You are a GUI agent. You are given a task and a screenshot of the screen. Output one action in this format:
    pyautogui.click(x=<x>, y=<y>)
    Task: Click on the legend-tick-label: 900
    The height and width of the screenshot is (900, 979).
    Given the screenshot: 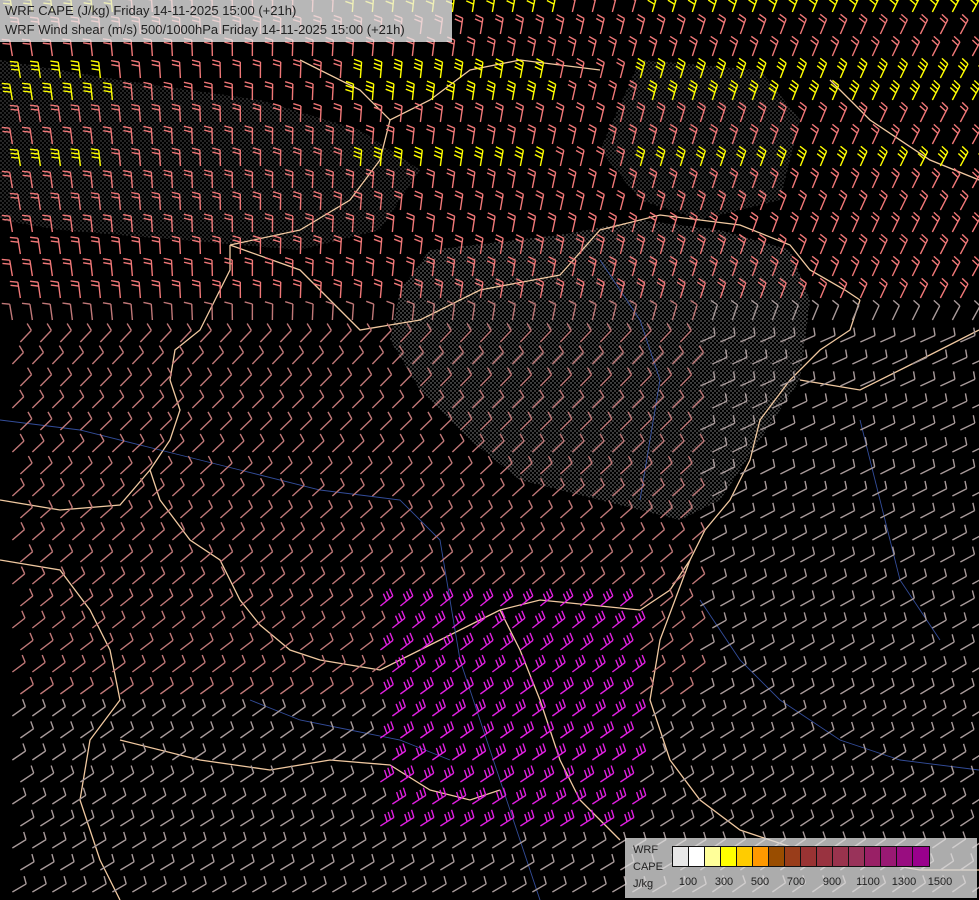 What is the action you would take?
    pyautogui.click(x=832, y=882)
    